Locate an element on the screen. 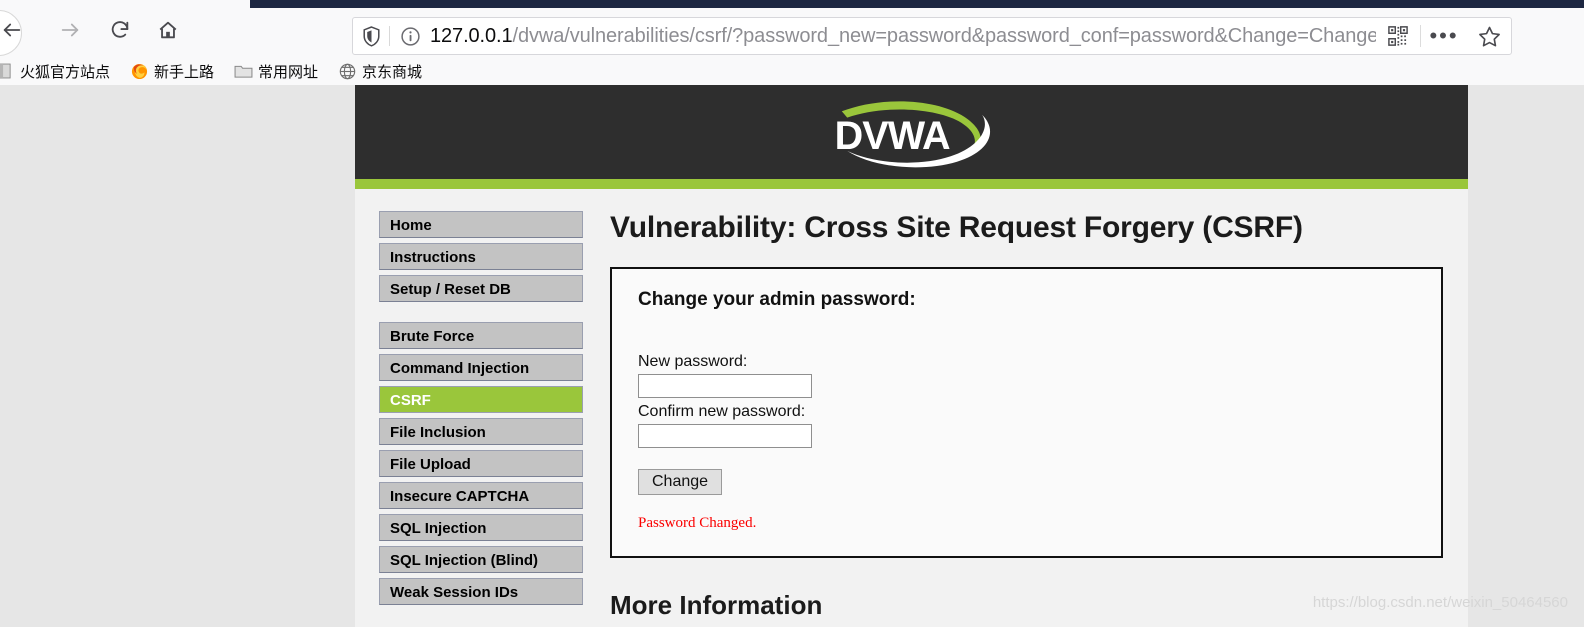 The image size is (1584, 627). home-icon is located at coordinates (168, 30).